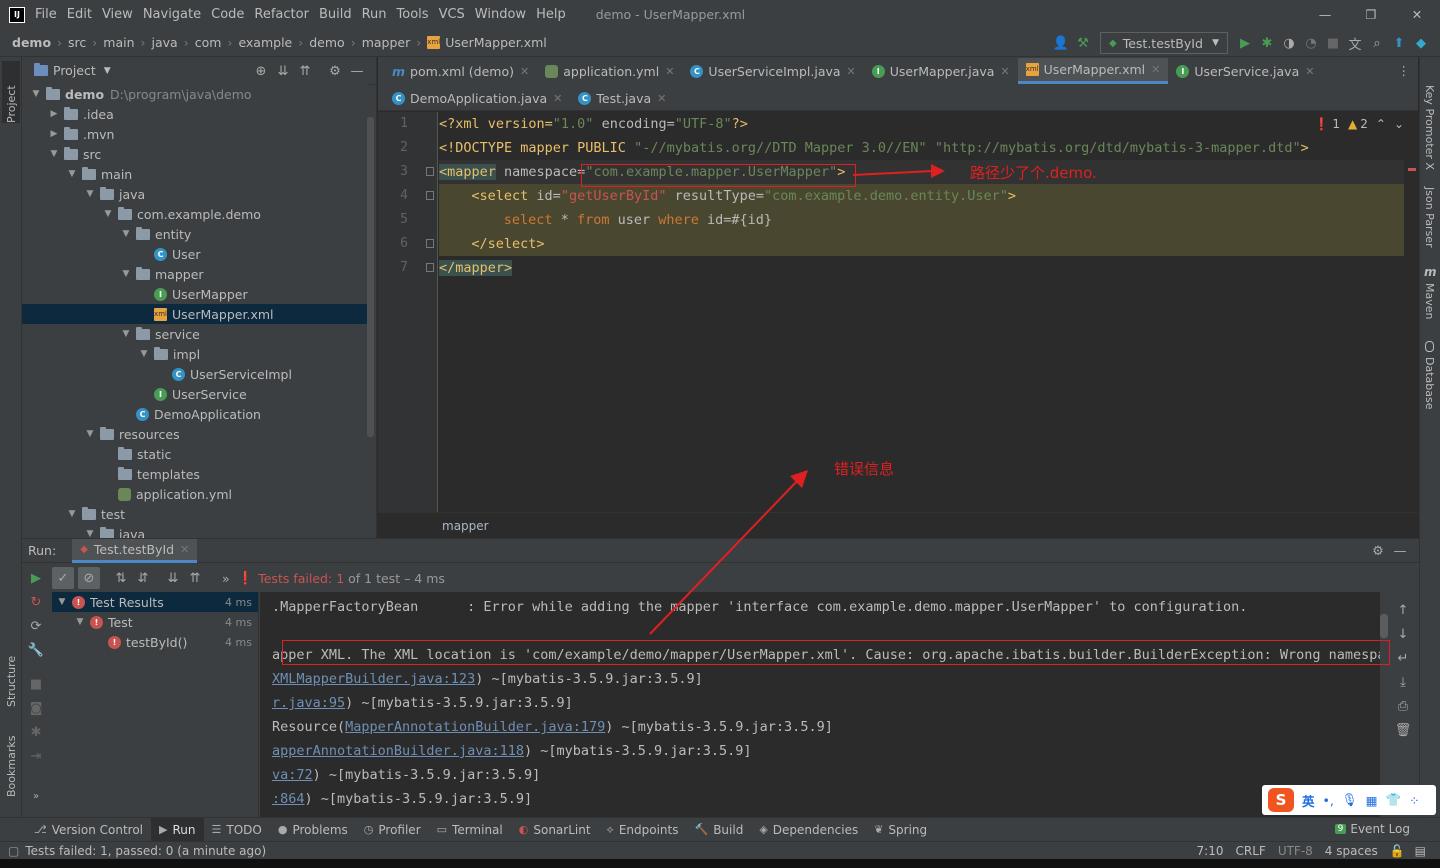 This screenshot has width=1440, height=868. I want to click on test-tree-item: ▼! Test Results 4 ms, so click(155, 602).